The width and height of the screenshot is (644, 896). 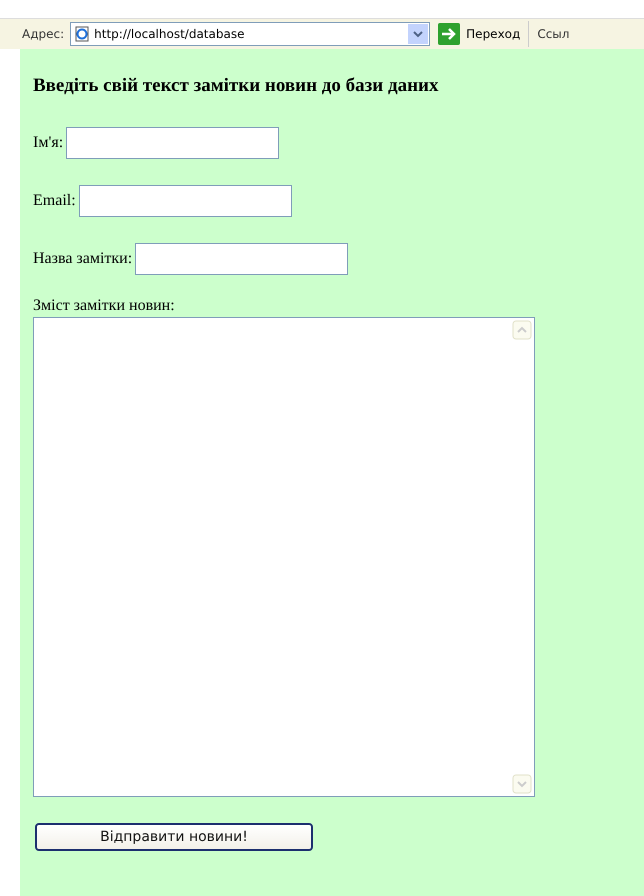 What do you see at coordinates (104, 306) in the screenshot?
I see `field-label: Зміст замітки новин:` at bounding box center [104, 306].